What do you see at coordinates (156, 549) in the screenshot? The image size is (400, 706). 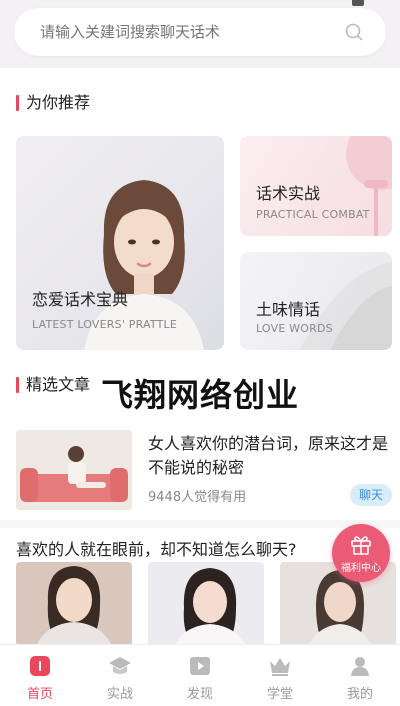 I see `question-heading: 喜欢的人就在眼前，却不知道怎么聊天?` at bounding box center [156, 549].